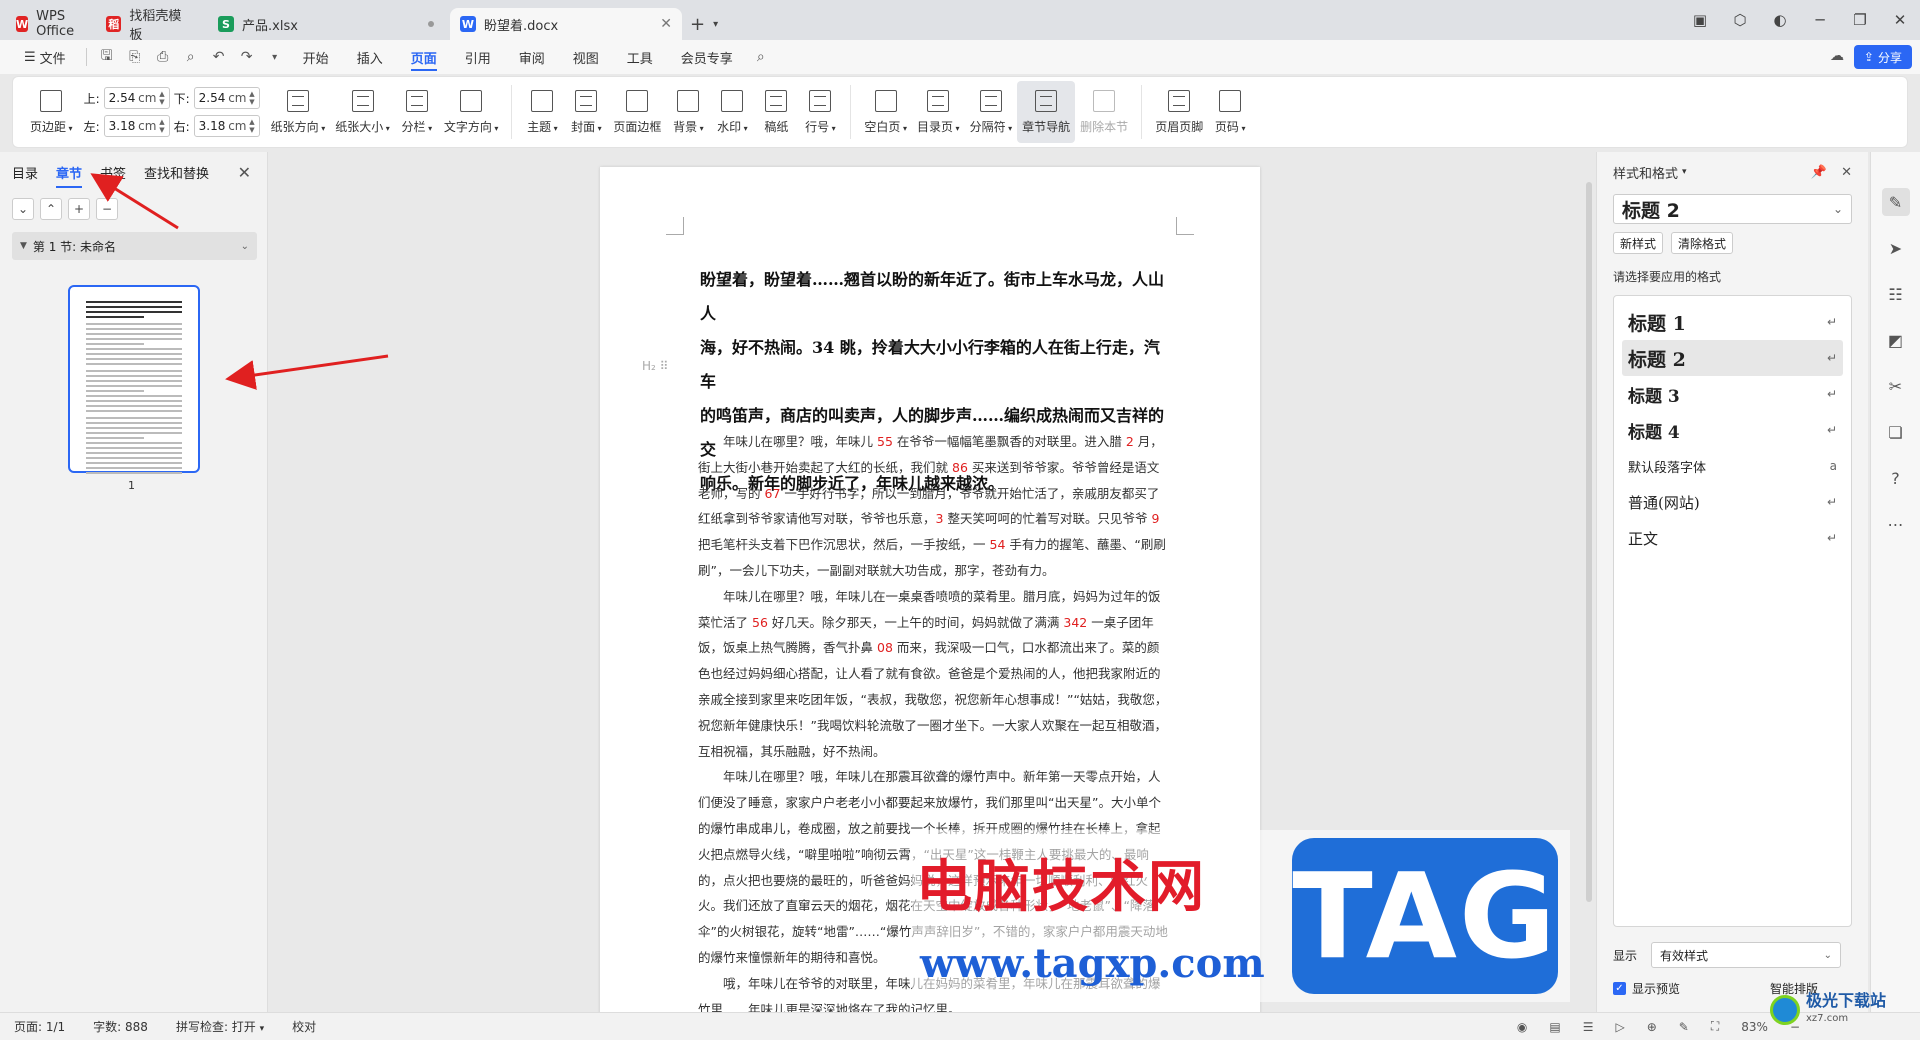 This screenshot has height=1040, width=1920. Describe the element at coordinates (219, 57) in the screenshot. I see `undo-icon: ↶` at that location.